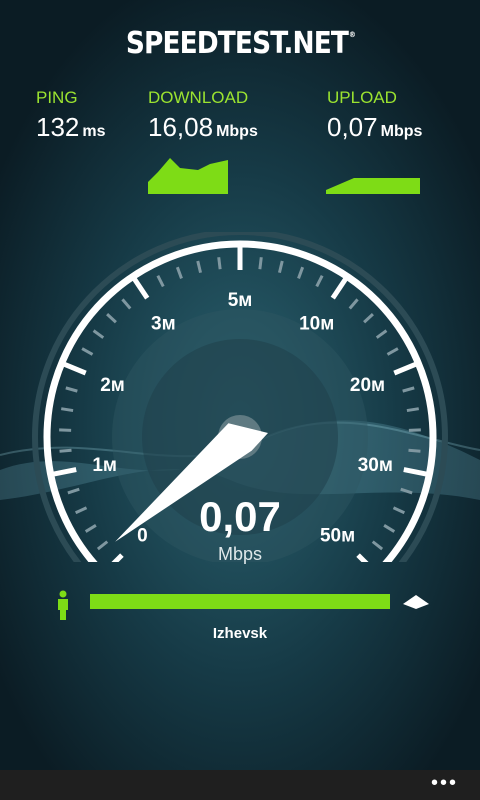  Describe the element at coordinates (63, 605) in the screenshot. I see `person-icon` at that location.